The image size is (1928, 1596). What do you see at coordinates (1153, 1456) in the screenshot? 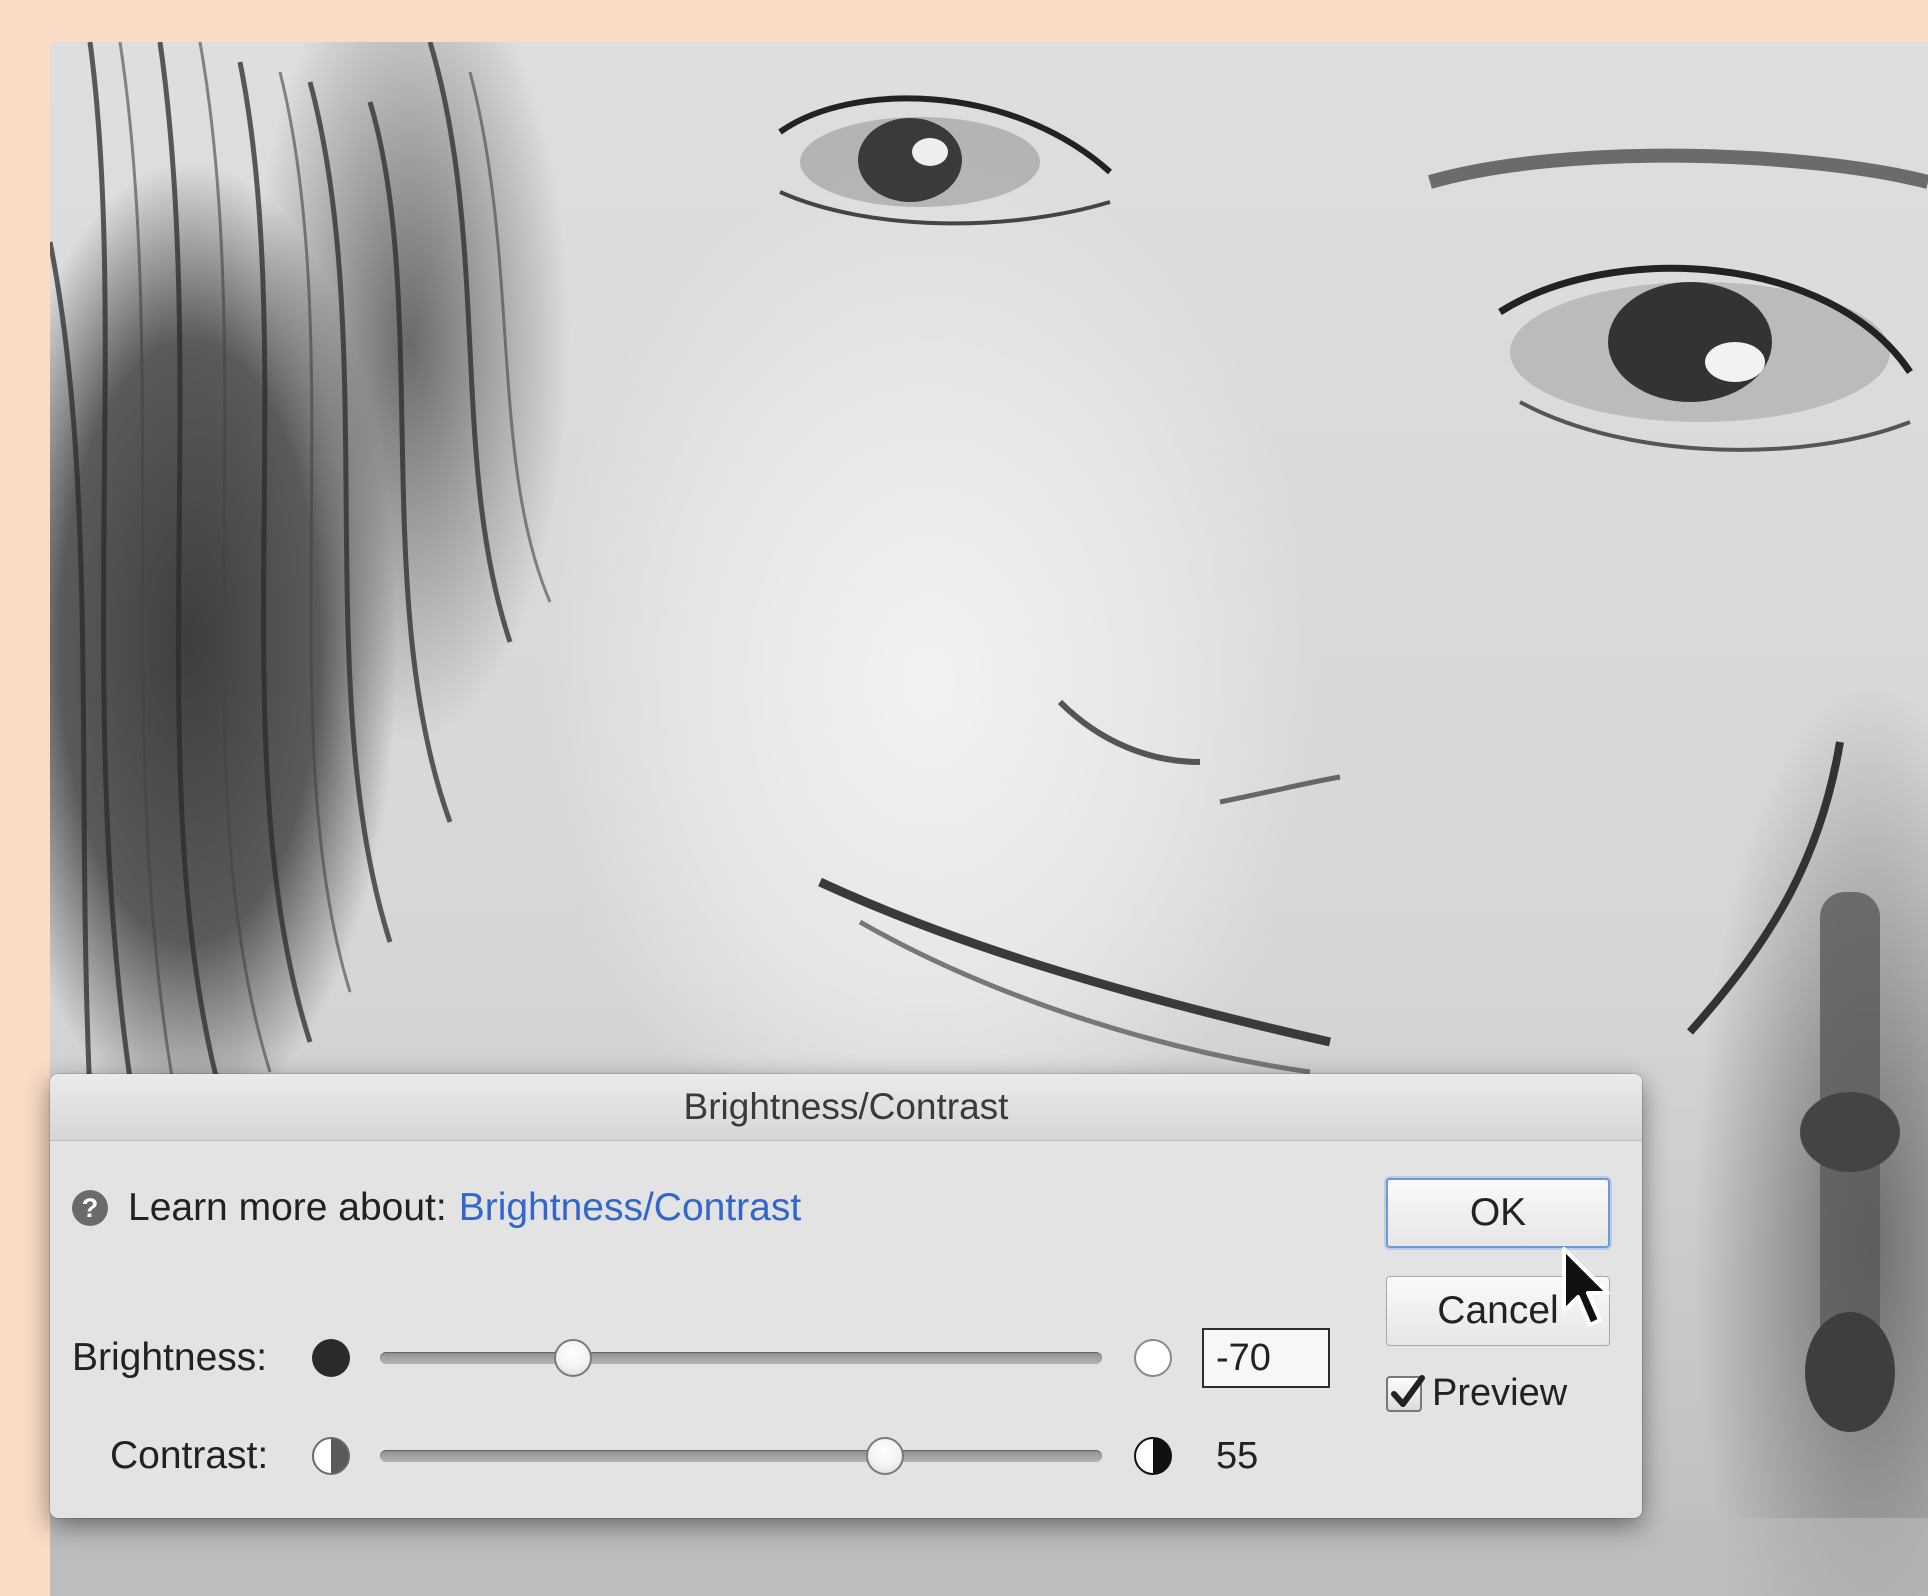
I see `contrast-high-icon` at bounding box center [1153, 1456].